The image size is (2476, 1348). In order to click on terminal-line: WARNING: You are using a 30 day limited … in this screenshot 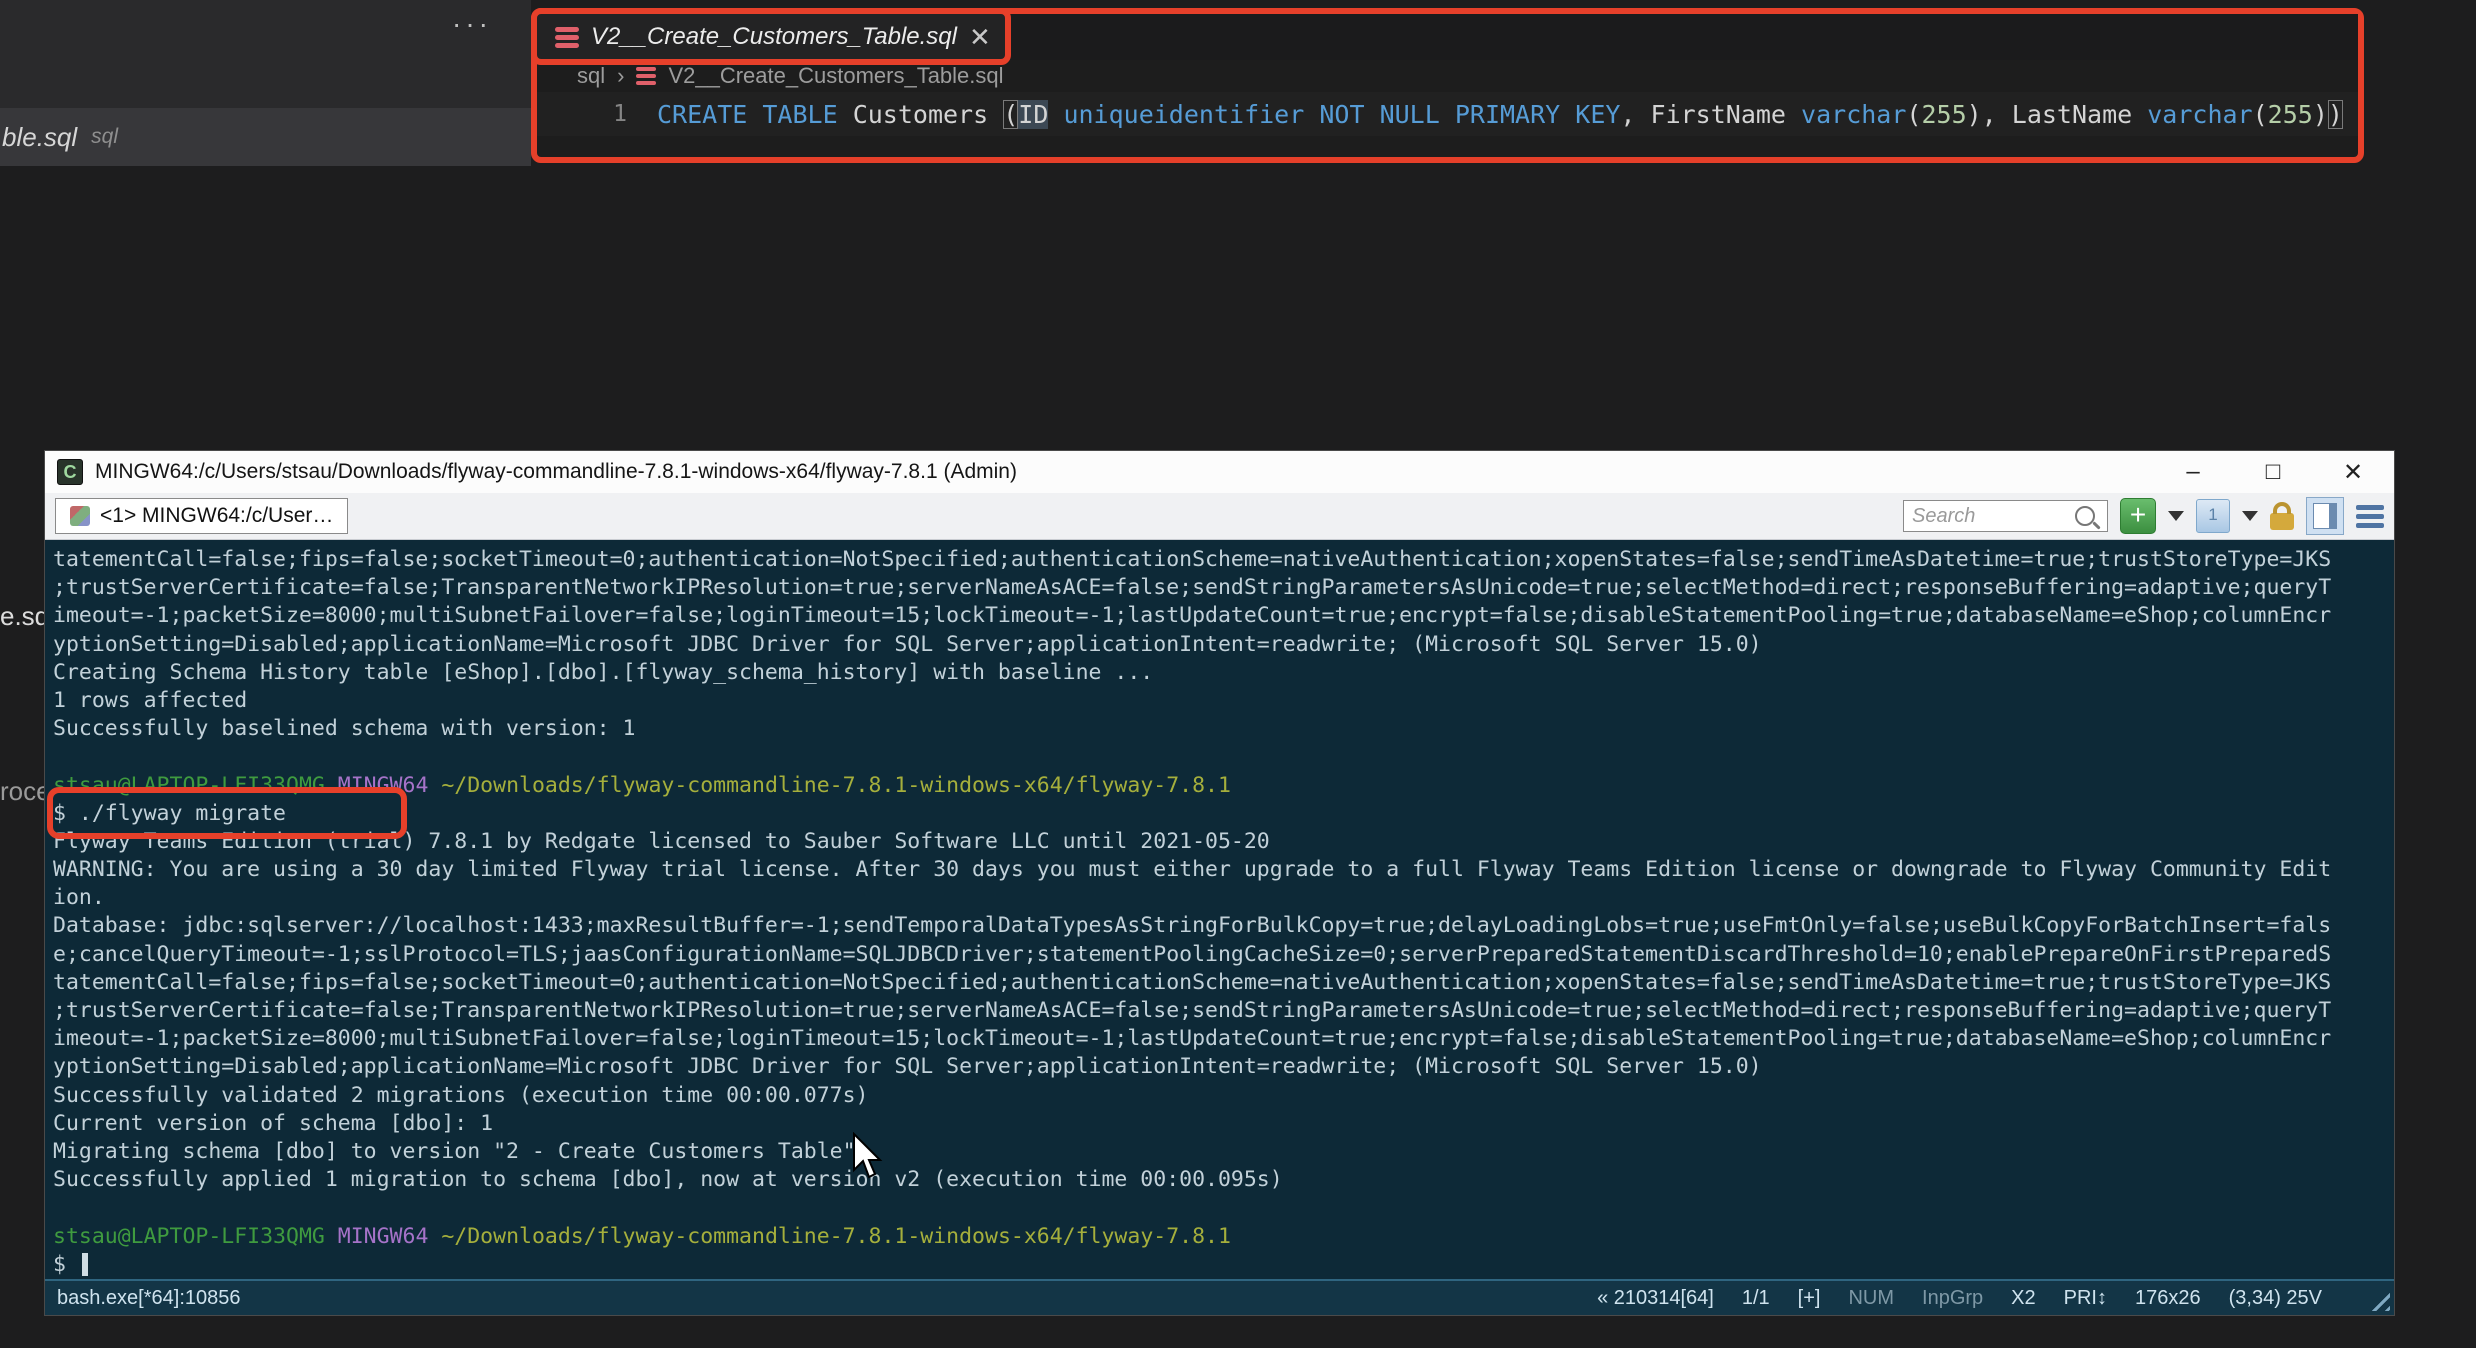, I will do `click(1192, 870)`.